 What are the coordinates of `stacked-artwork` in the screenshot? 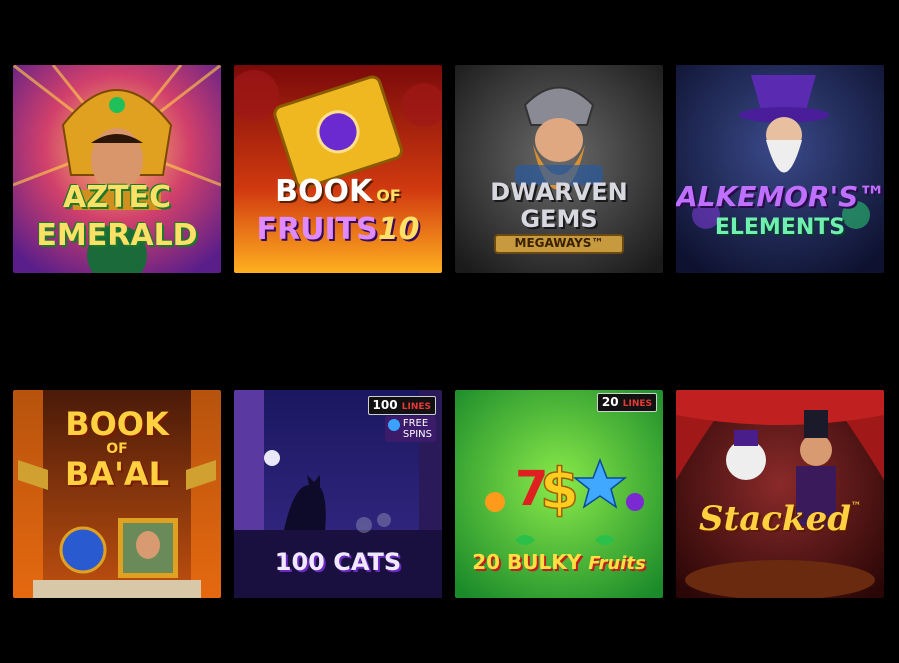 It's located at (780, 494).